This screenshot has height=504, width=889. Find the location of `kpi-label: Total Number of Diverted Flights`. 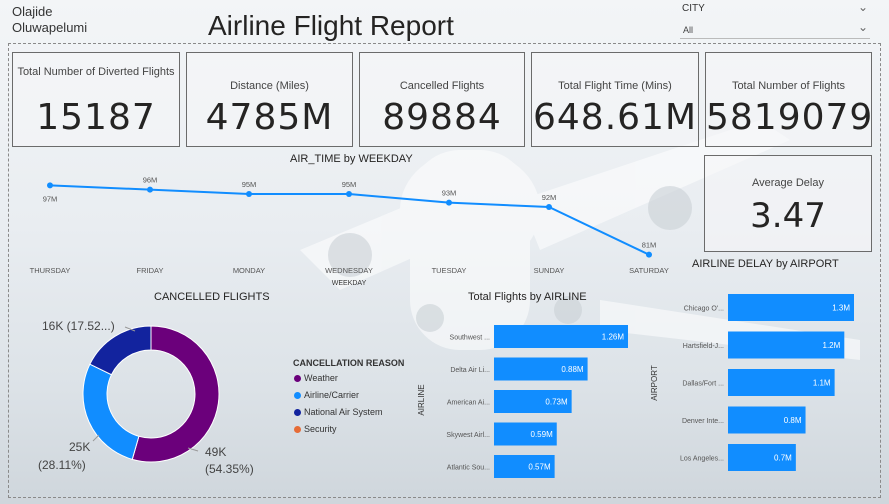

kpi-label: Total Number of Diverted Flights is located at coordinates (96, 72).